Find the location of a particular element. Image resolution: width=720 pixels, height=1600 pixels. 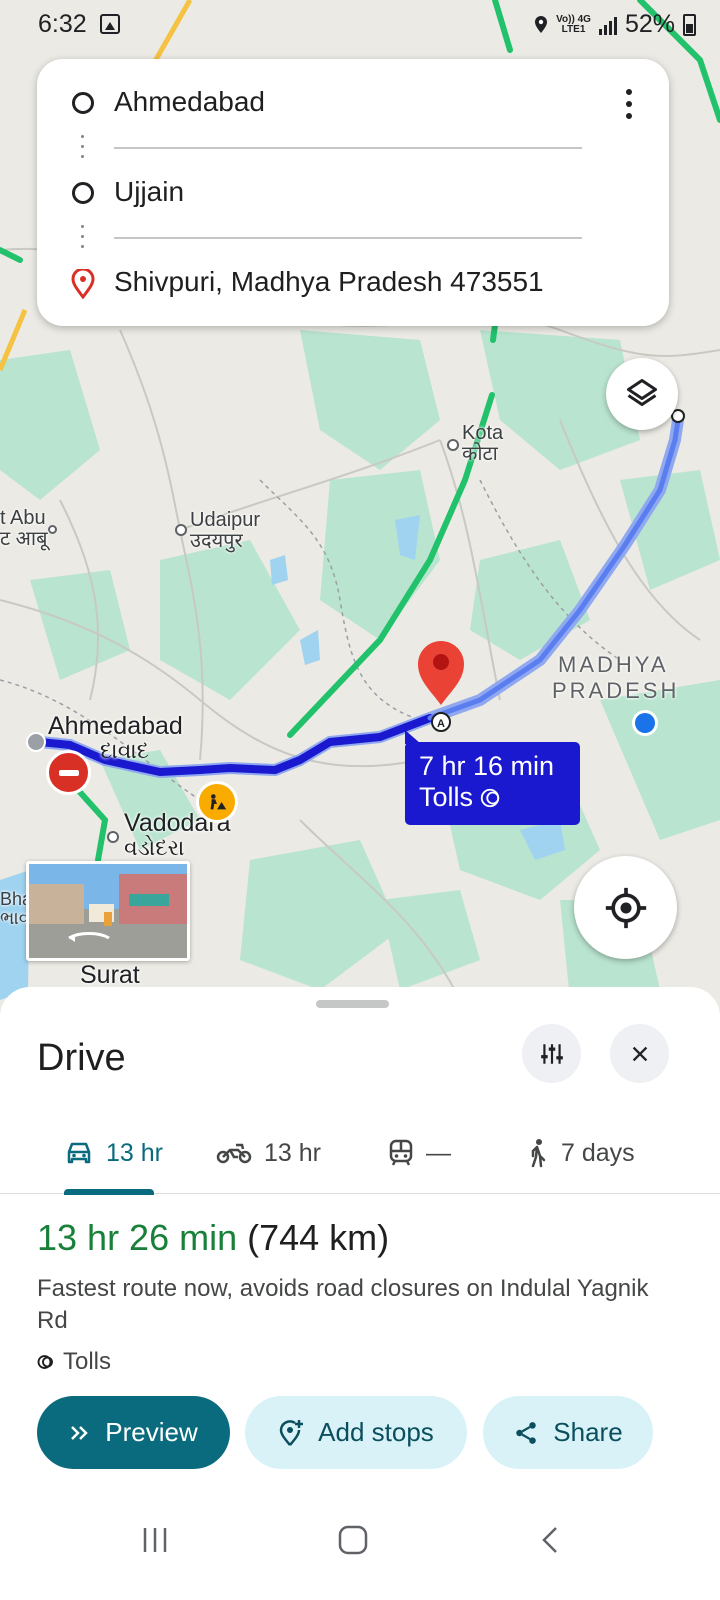

close-icon is located at coordinates (639, 1053).